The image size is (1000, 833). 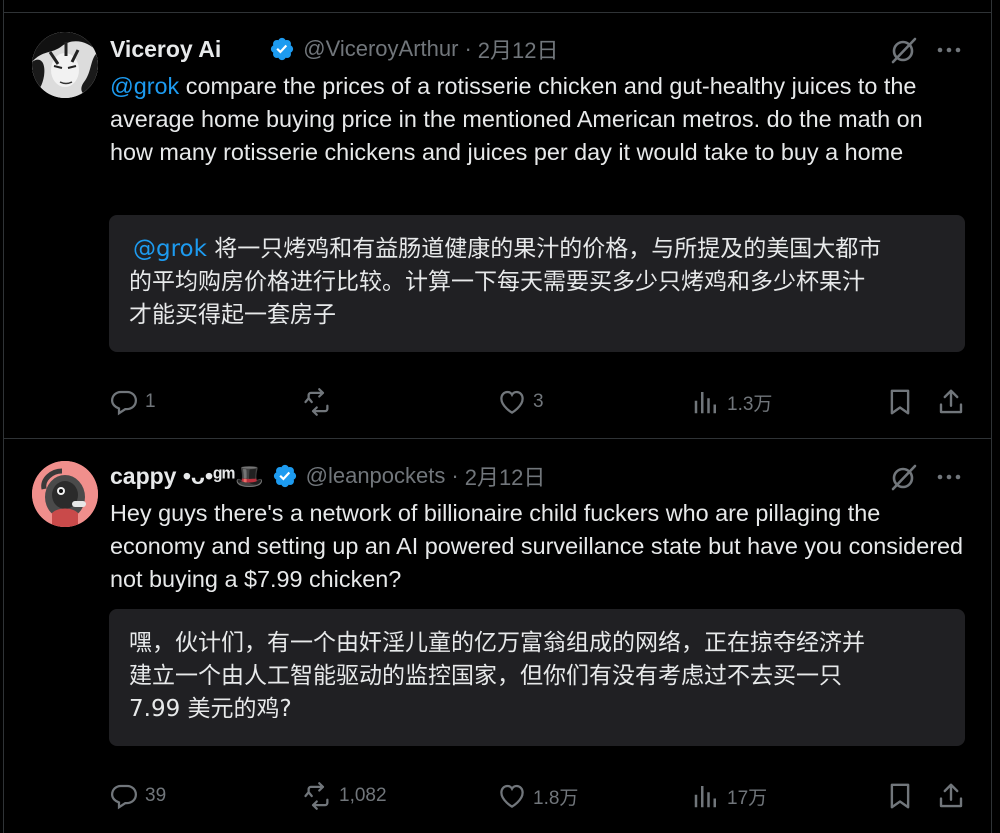 I want to click on reply-count: 1, so click(x=150, y=401).